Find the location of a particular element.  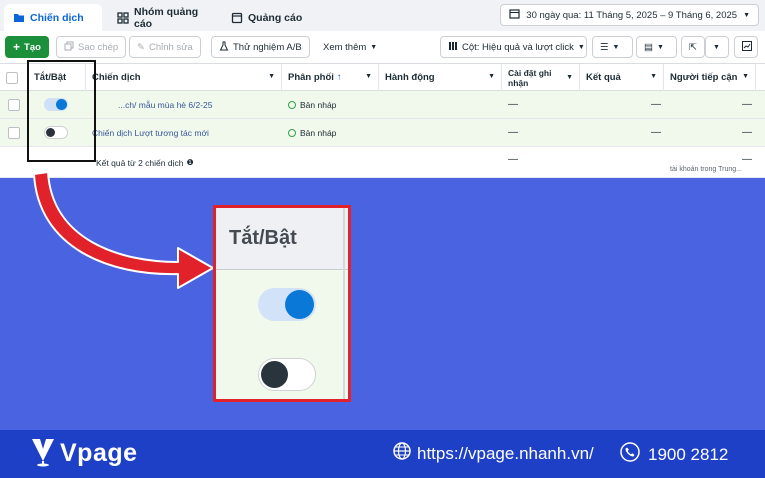

total-label-text: Kết quả từ 2 chiến dịch is located at coordinates (140, 162).